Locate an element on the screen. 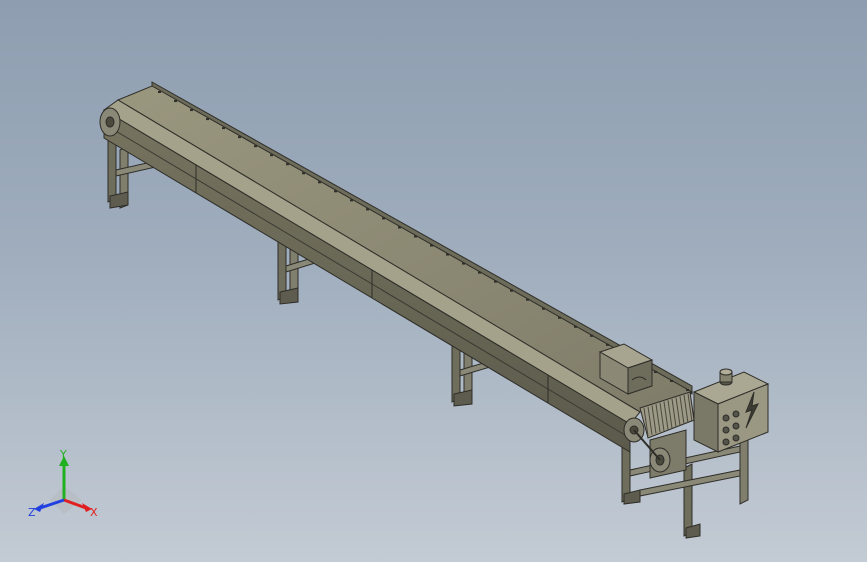  control-cabinet is located at coordinates (731, 410).